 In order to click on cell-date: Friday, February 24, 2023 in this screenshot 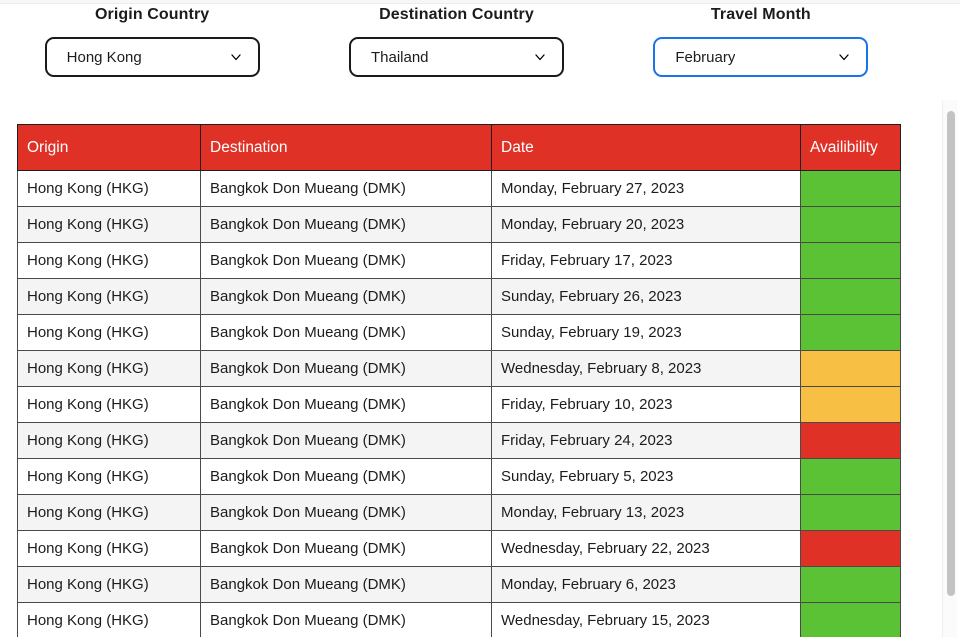, I will do `click(646, 440)`.